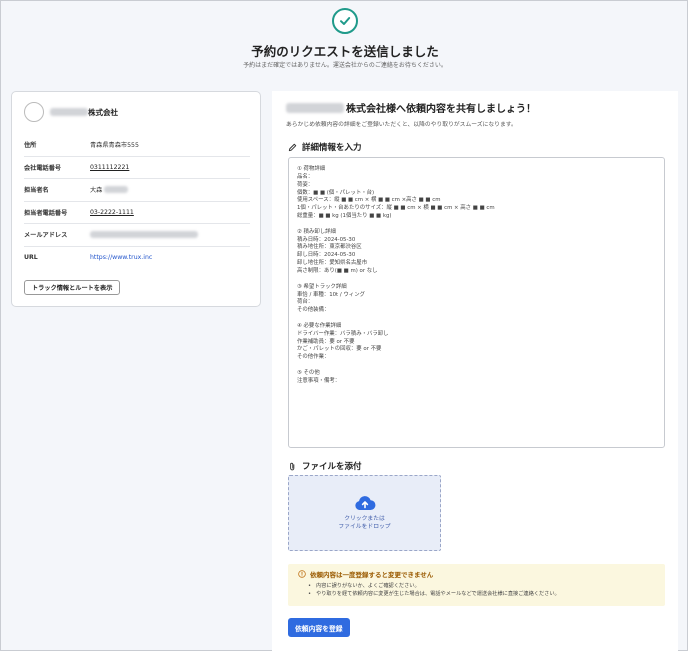  What do you see at coordinates (292, 147) in the screenshot?
I see `pencil-icon` at bounding box center [292, 147].